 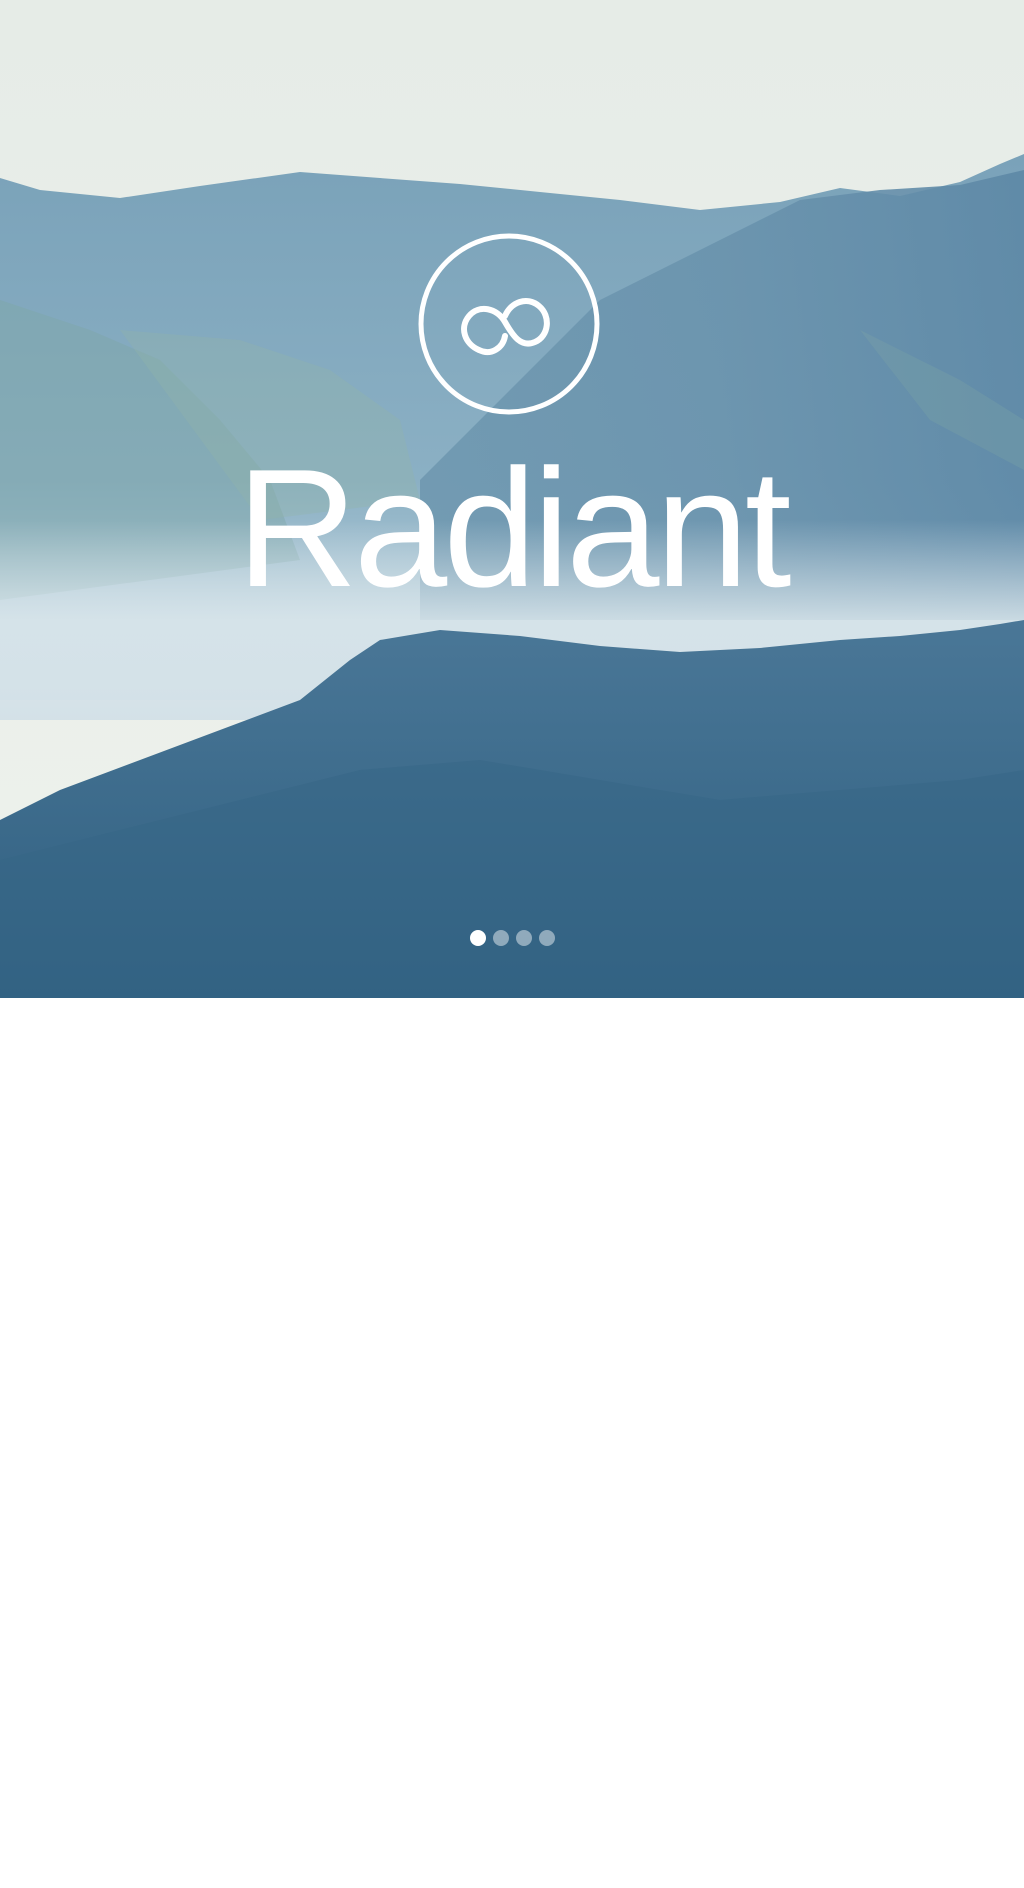 I want to click on page-indicator, so click(x=512, y=939).